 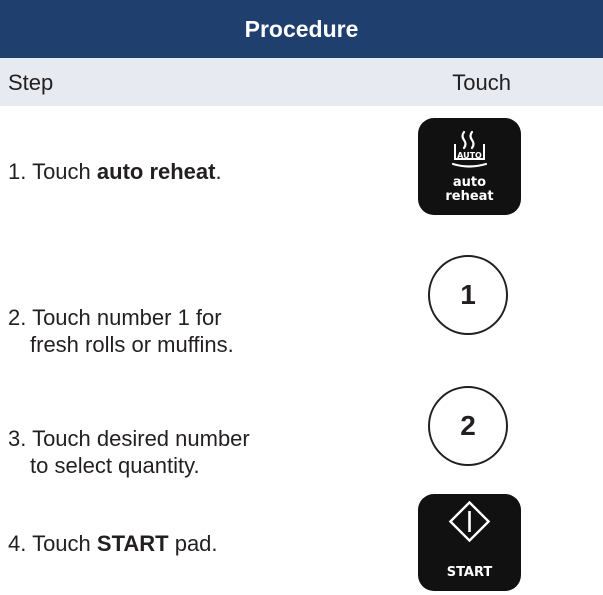 I want to click on step-4-text: 4. Touch START pad., so click(x=113, y=543).